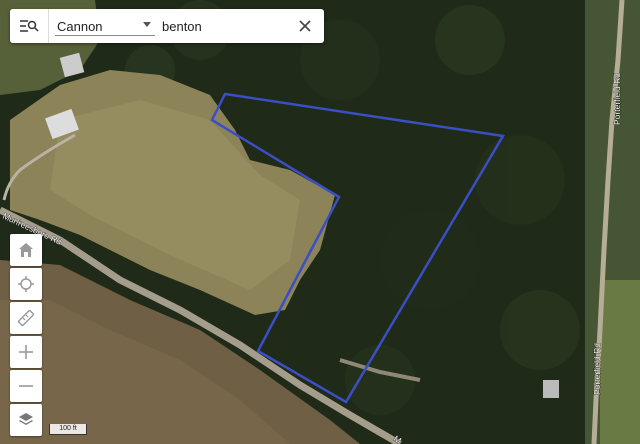  I want to click on road-label-porterfield-south: Porterfield Rd, so click(597, 369).